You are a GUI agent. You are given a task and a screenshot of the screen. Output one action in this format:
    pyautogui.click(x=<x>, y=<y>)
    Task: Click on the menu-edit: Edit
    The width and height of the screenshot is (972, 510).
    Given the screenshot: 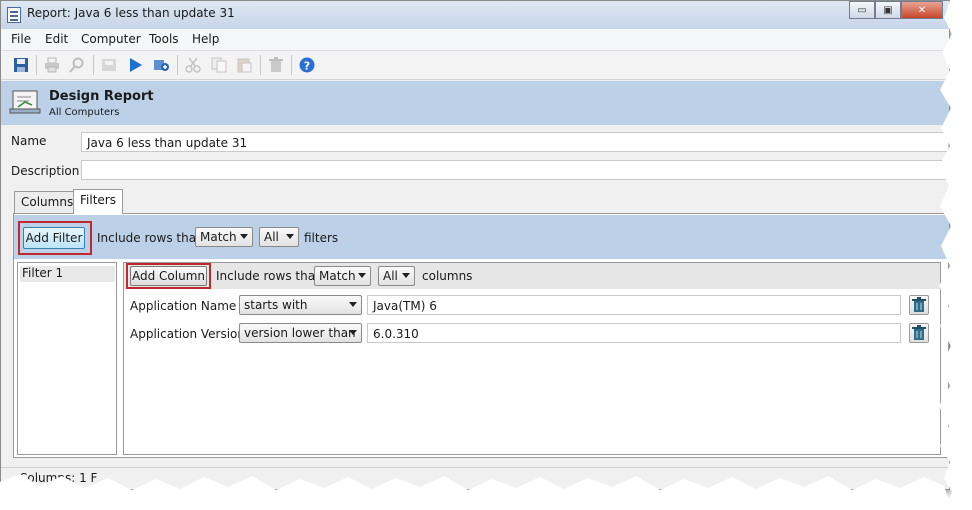 What is the action you would take?
    pyautogui.click(x=56, y=39)
    